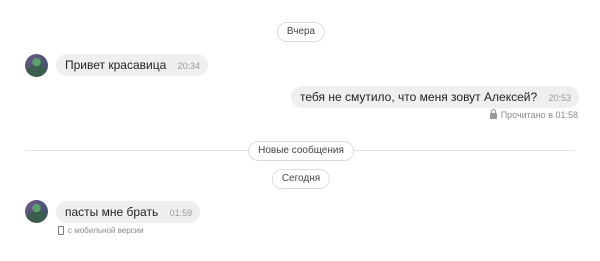  I want to click on message-time: 01:59, so click(181, 213).